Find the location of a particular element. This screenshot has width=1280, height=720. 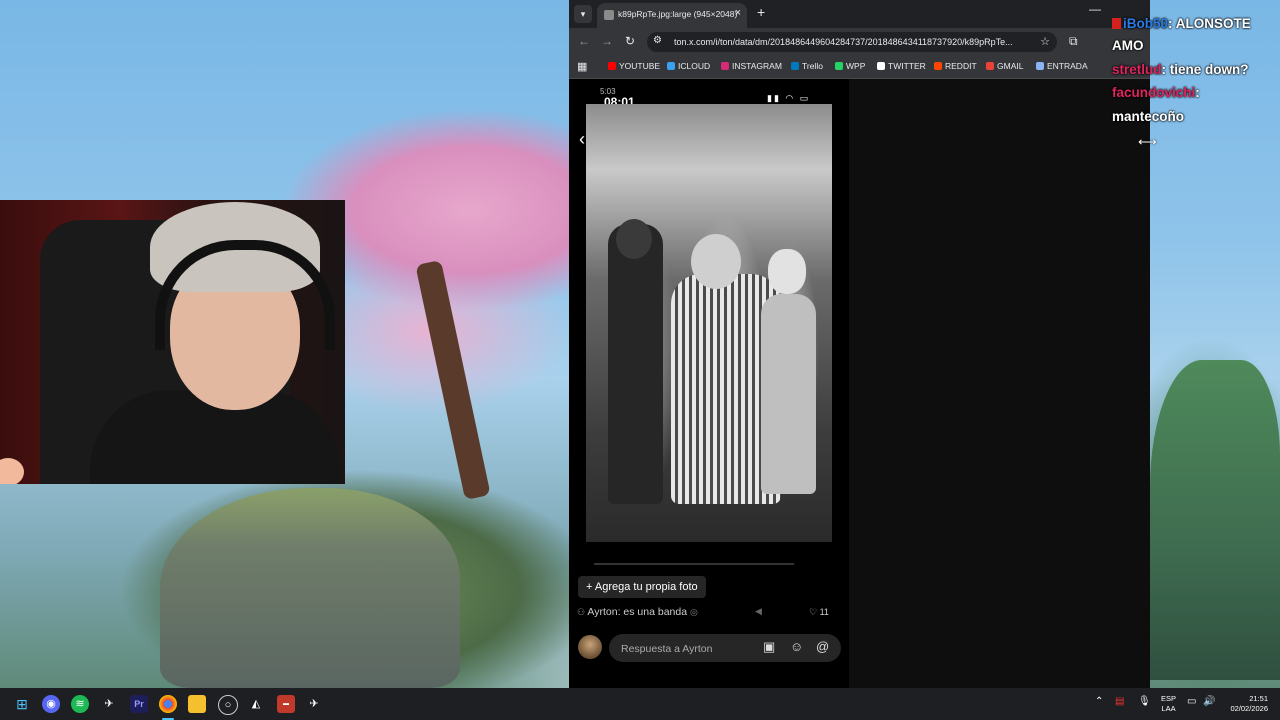

tab-bar: ▾ k89pRpTe.jpg:large (945×2048) × + — is located at coordinates (859, 14).